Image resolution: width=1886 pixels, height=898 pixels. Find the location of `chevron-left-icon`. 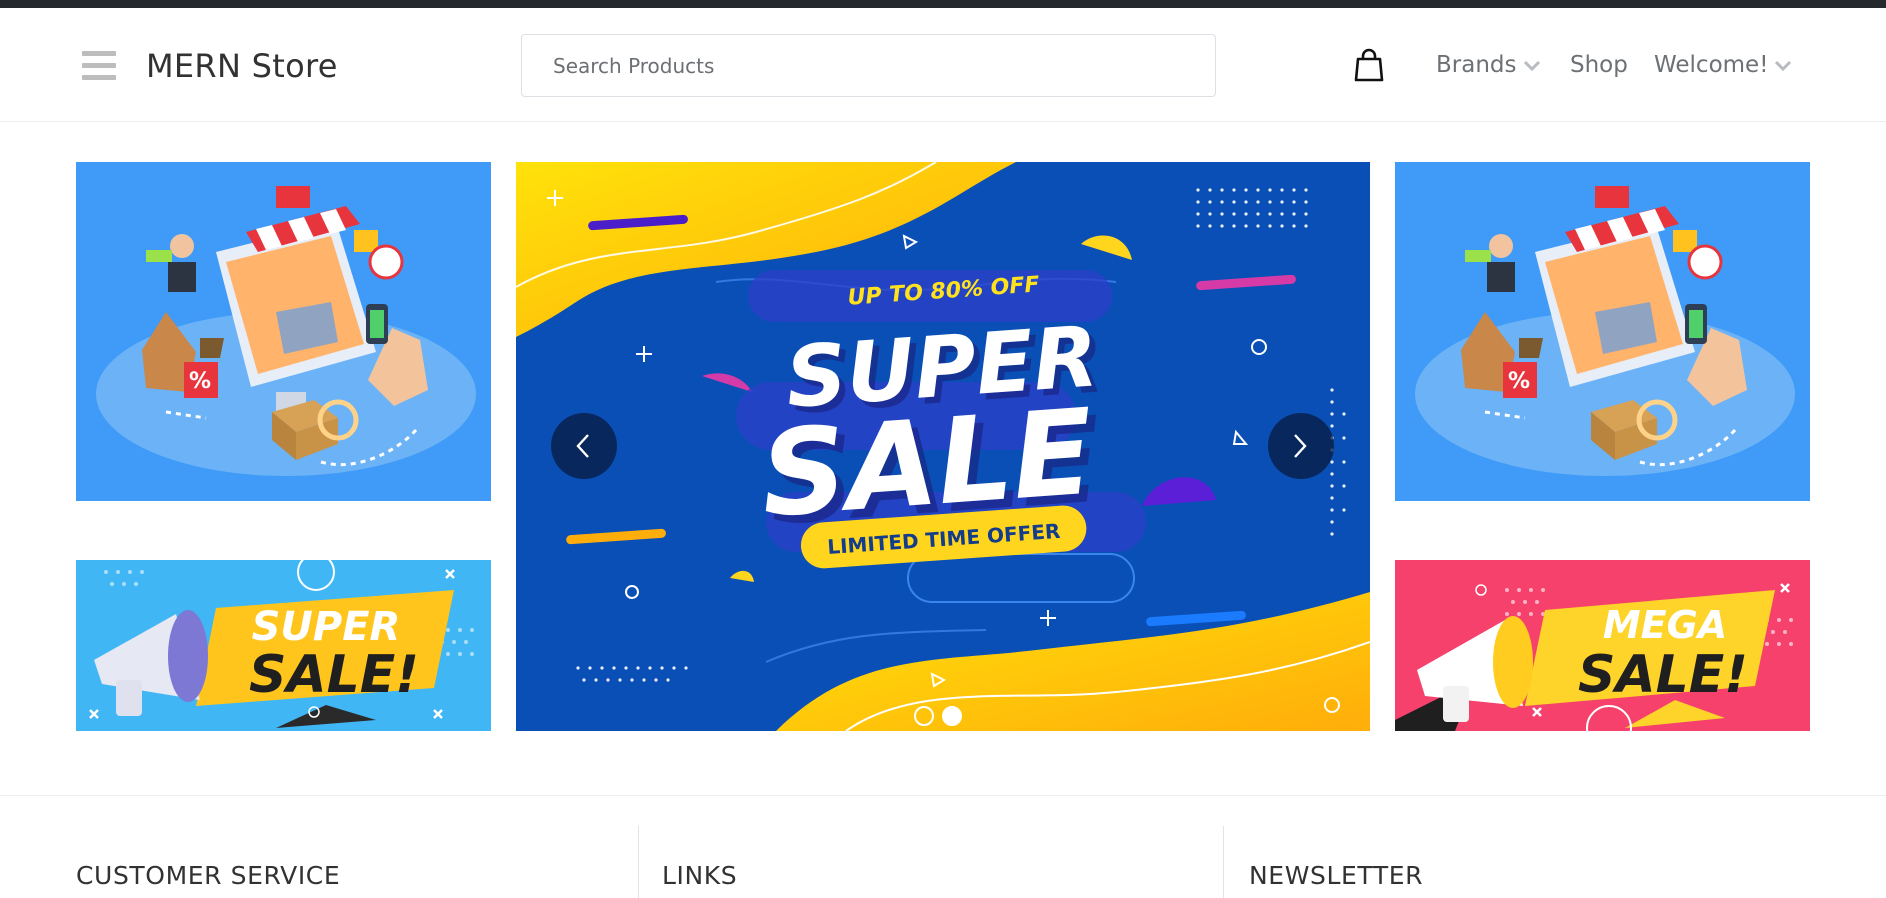

chevron-left-icon is located at coordinates (582, 446).